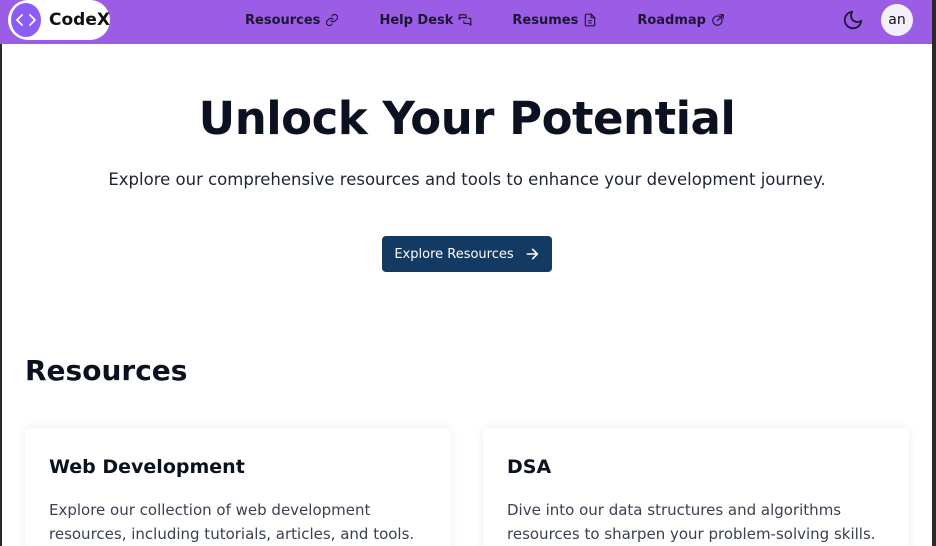  I want to click on nav-link-label: Resources, so click(283, 20).